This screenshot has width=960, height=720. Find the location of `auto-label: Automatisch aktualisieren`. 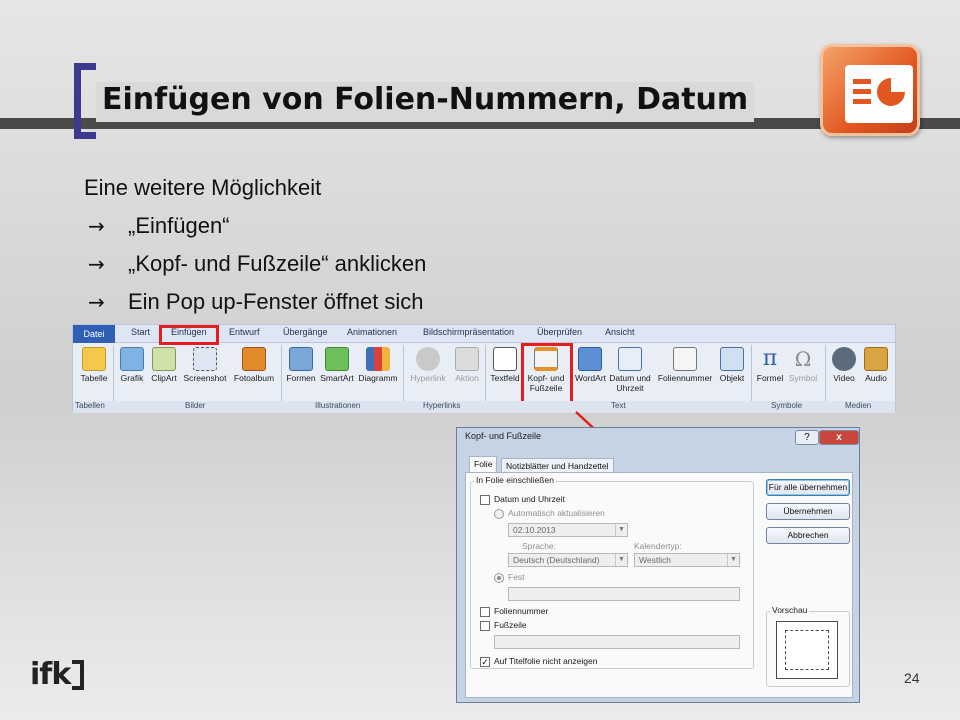

auto-label: Automatisch aktualisieren is located at coordinates (556, 513).